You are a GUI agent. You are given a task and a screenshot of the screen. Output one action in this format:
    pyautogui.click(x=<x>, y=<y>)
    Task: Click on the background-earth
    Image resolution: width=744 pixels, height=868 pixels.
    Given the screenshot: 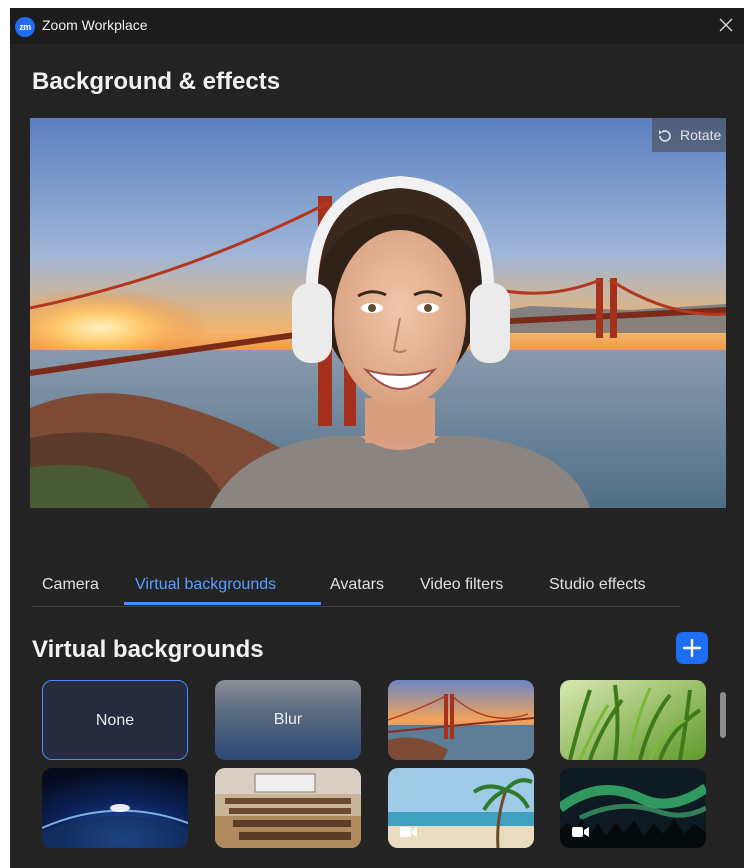 What is the action you would take?
    pyautogui.click(x=115, y=808)
    